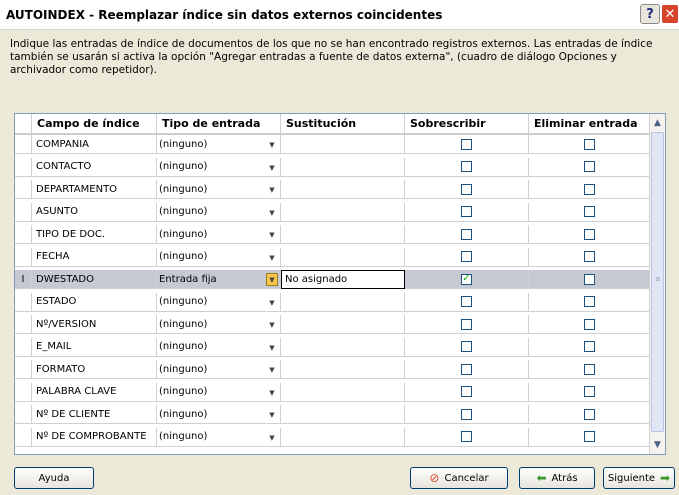 Image resolution: width=679 pixels, height=495 pixels. Describe the element at coordinates (657, 445) in the screenshot. I see `scroll-down-icon: ▼` at that location.